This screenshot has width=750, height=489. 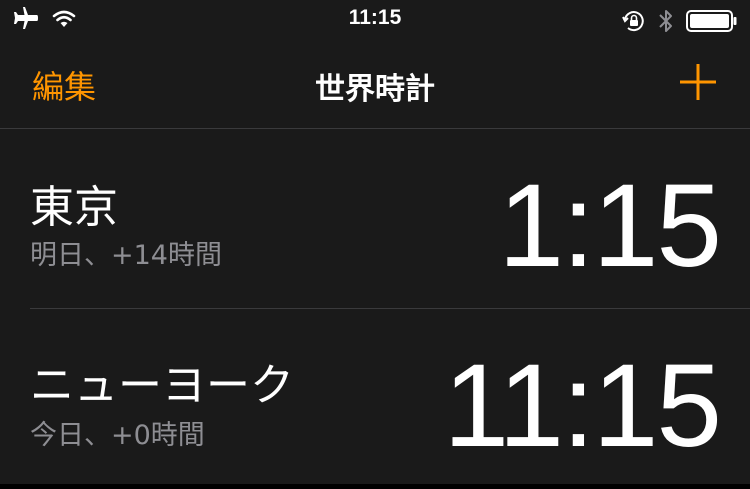 What do you see at coordinates (126, 255) in the screenshot?
I see `city-time-offset: 明日、+14時間` at bounding box center [126, 255].